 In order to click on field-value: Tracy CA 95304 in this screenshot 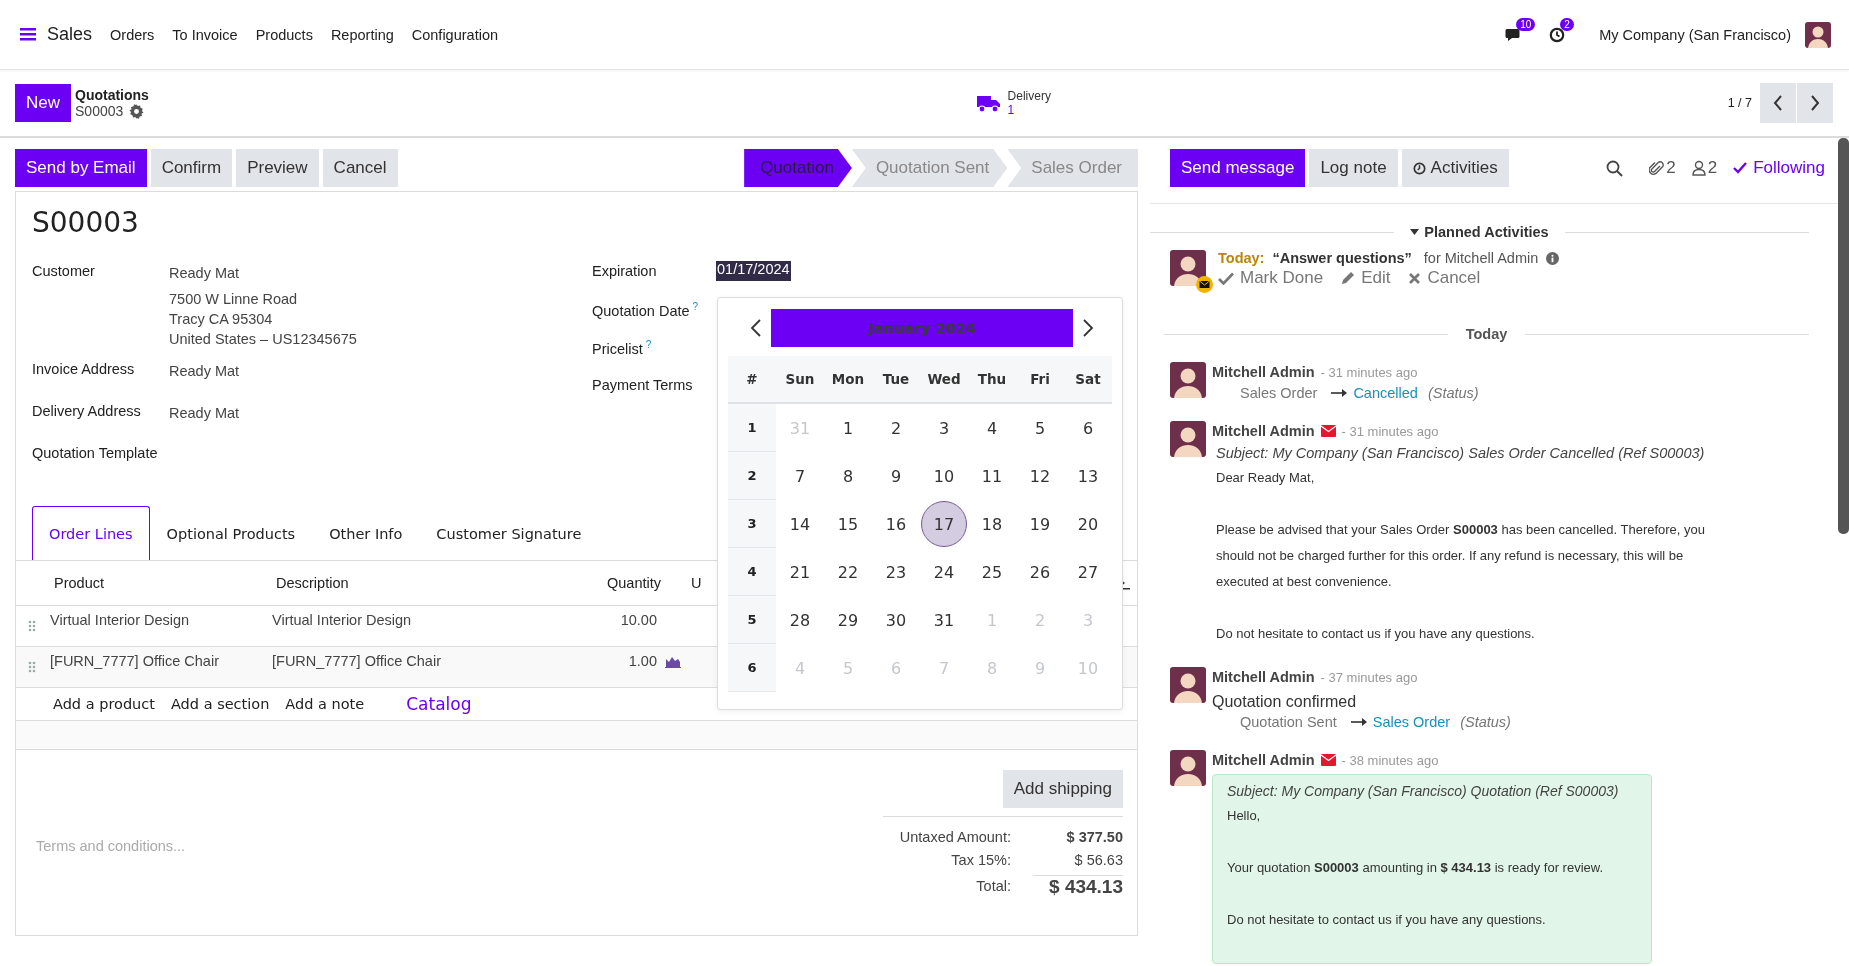, I will do `click(263, 319)`.